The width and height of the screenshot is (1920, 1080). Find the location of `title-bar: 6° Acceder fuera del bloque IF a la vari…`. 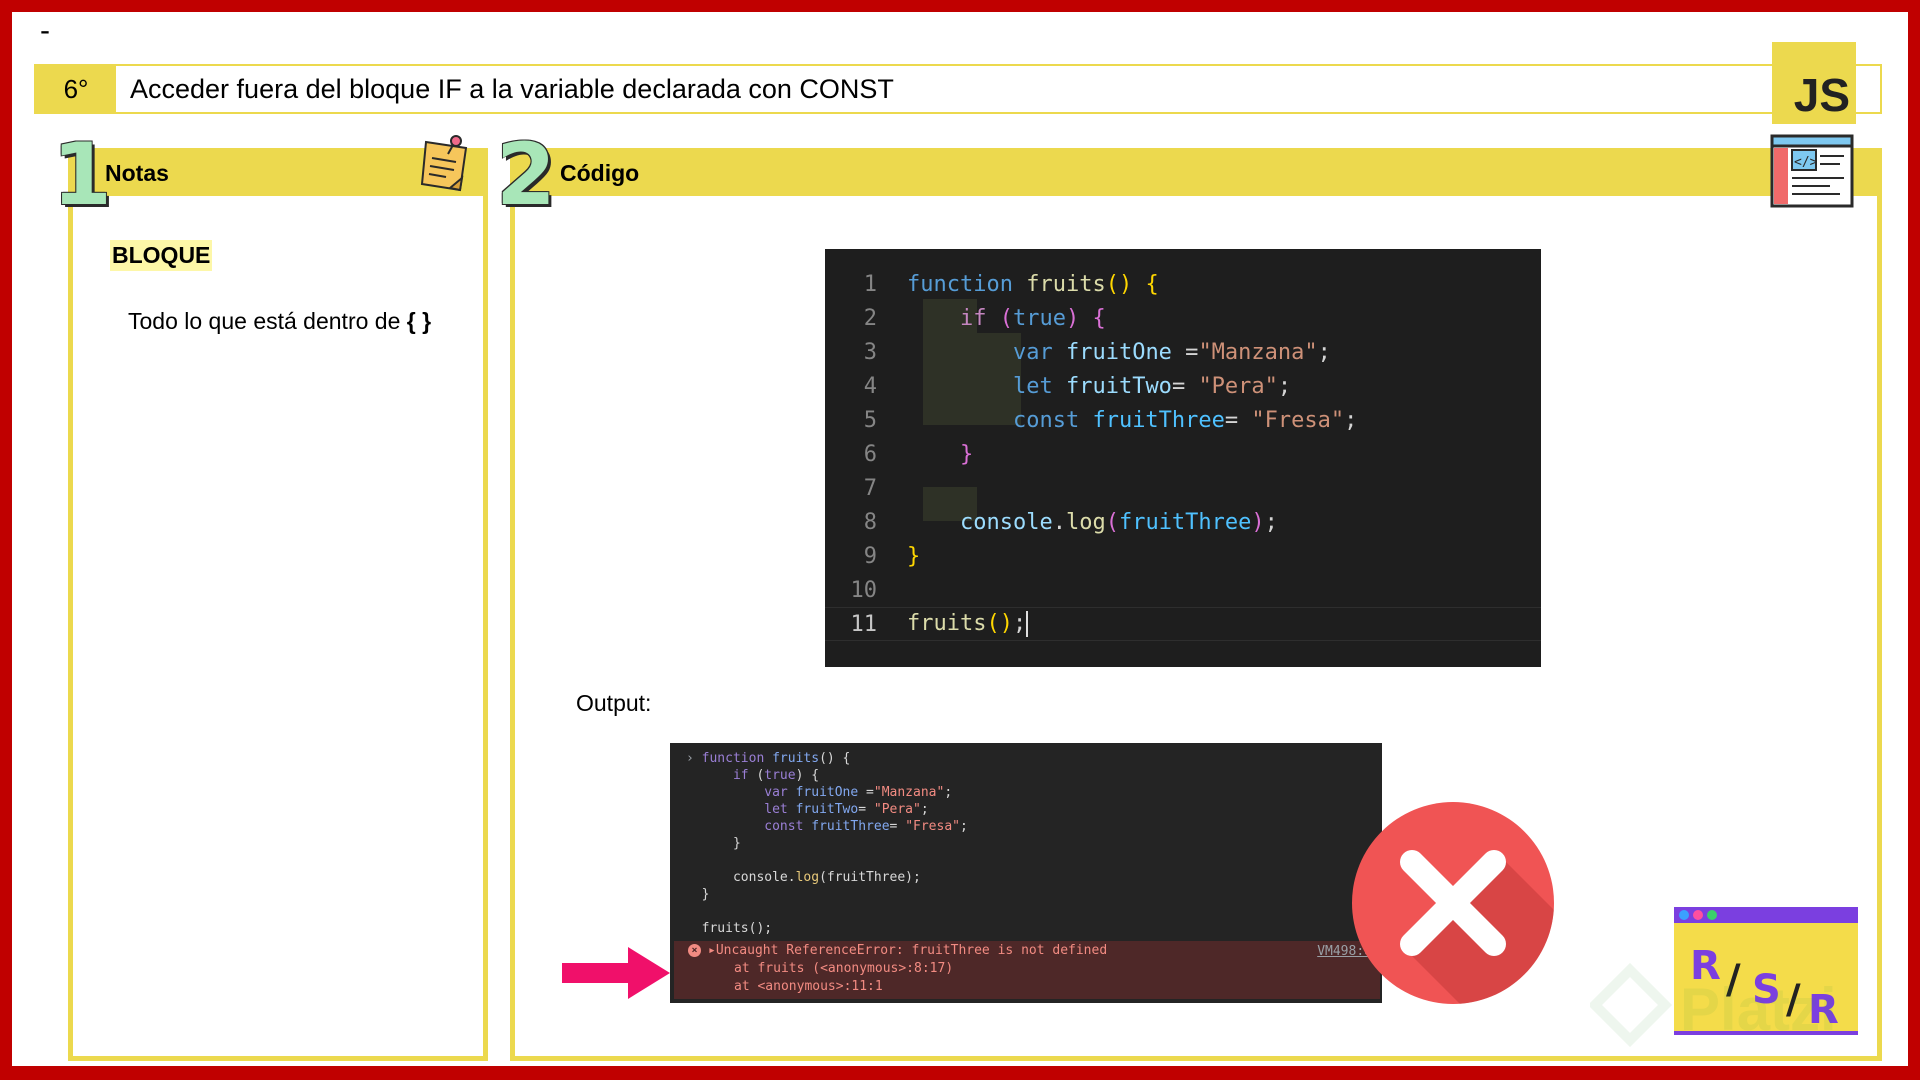

title-bar: 6° Acceder fuera del bloque IF a la vari… is located at coordinates (958, 89).